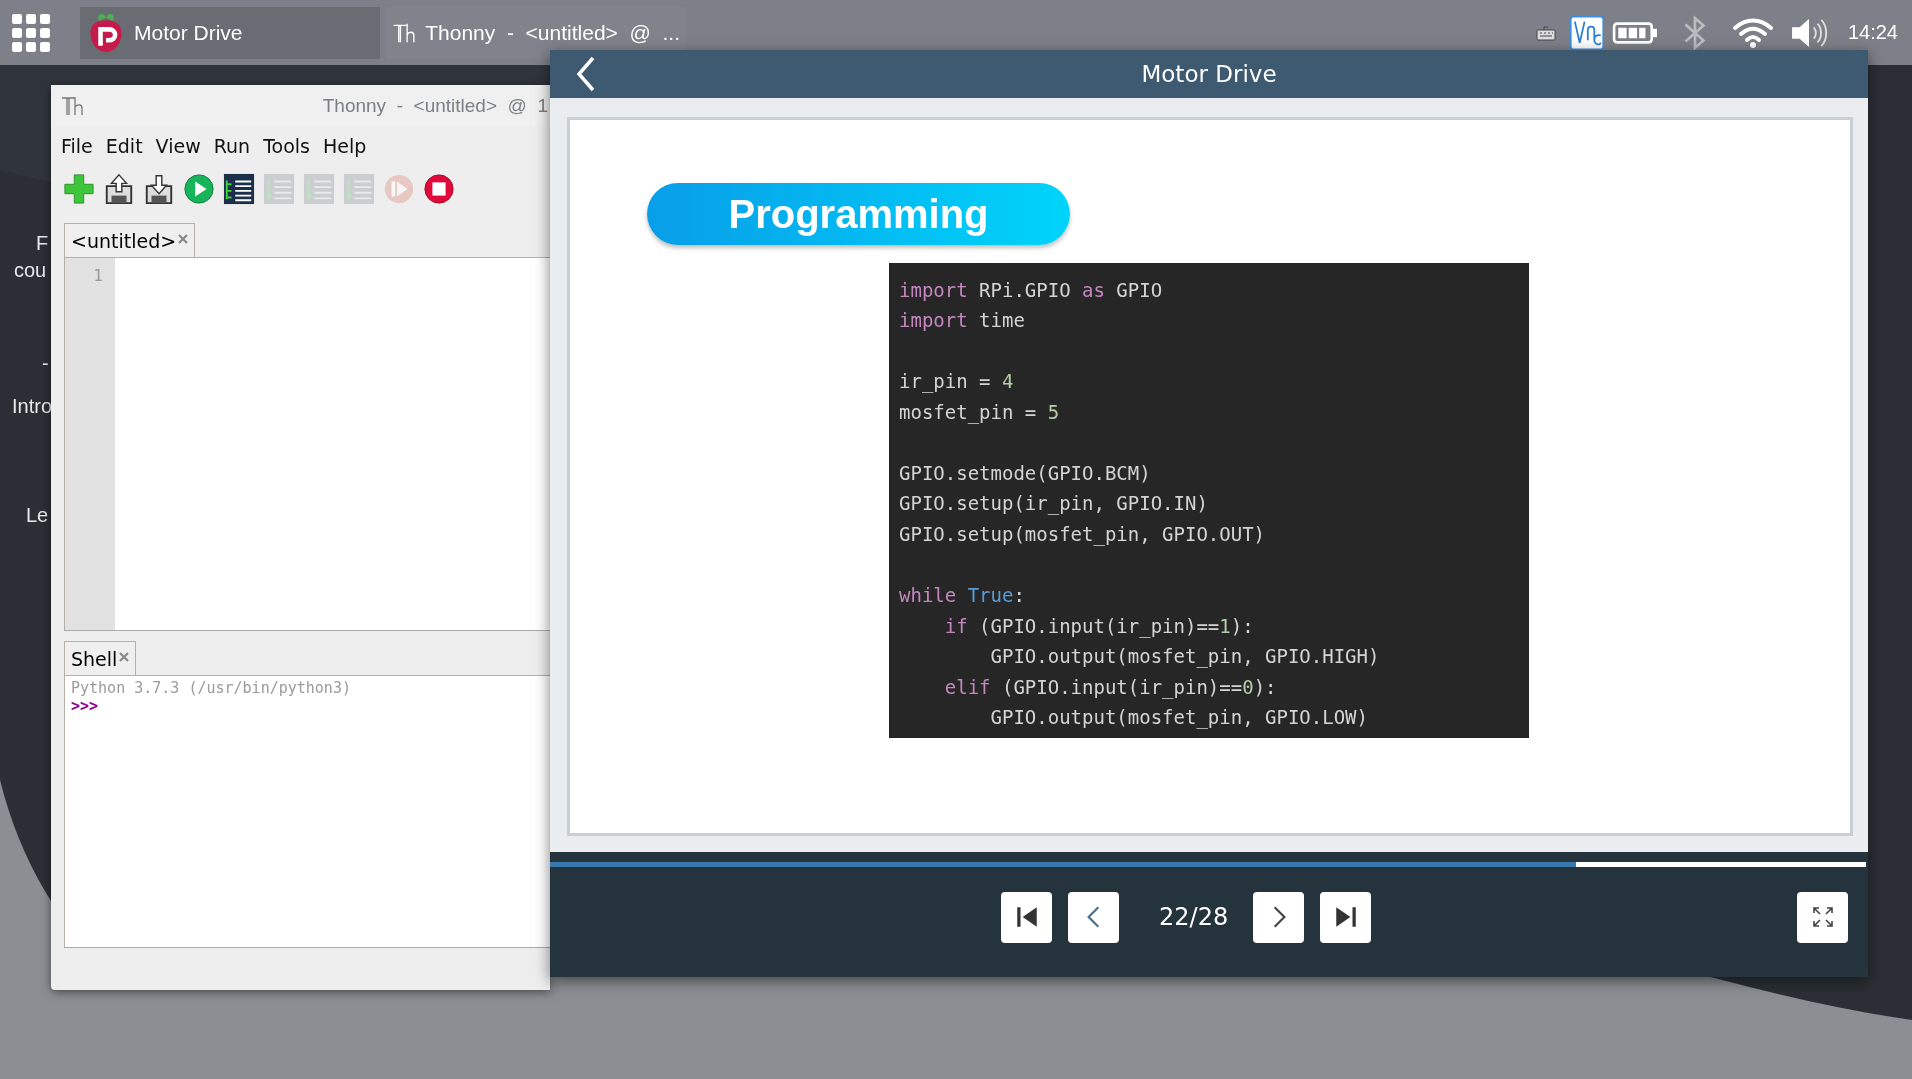 This screenshot has width=1912, height=1079. What do you see at coordinates (858, 214) in the screenshot?
I see `heading-banner: Programming` at bounding box center [858, 214].